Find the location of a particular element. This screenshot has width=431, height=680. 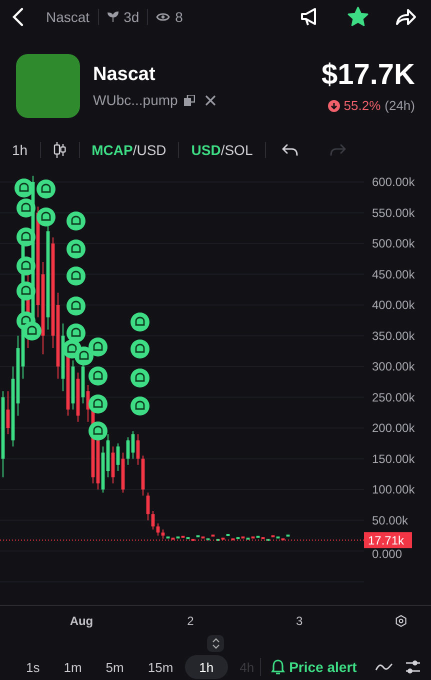

interval-tab: 15m is located at coordinates (161, 667).